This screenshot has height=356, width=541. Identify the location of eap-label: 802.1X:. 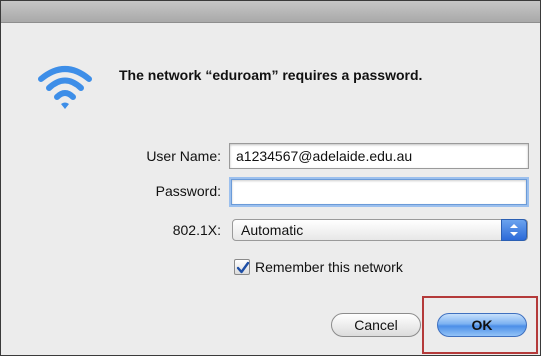
(196, 230).